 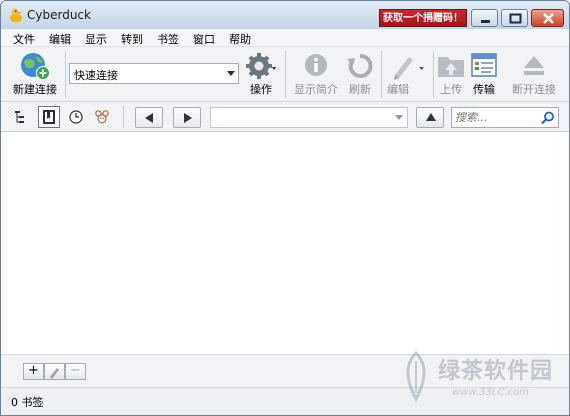 I want to click on get-info-label: 显示简介, so click(x=316, y=89).